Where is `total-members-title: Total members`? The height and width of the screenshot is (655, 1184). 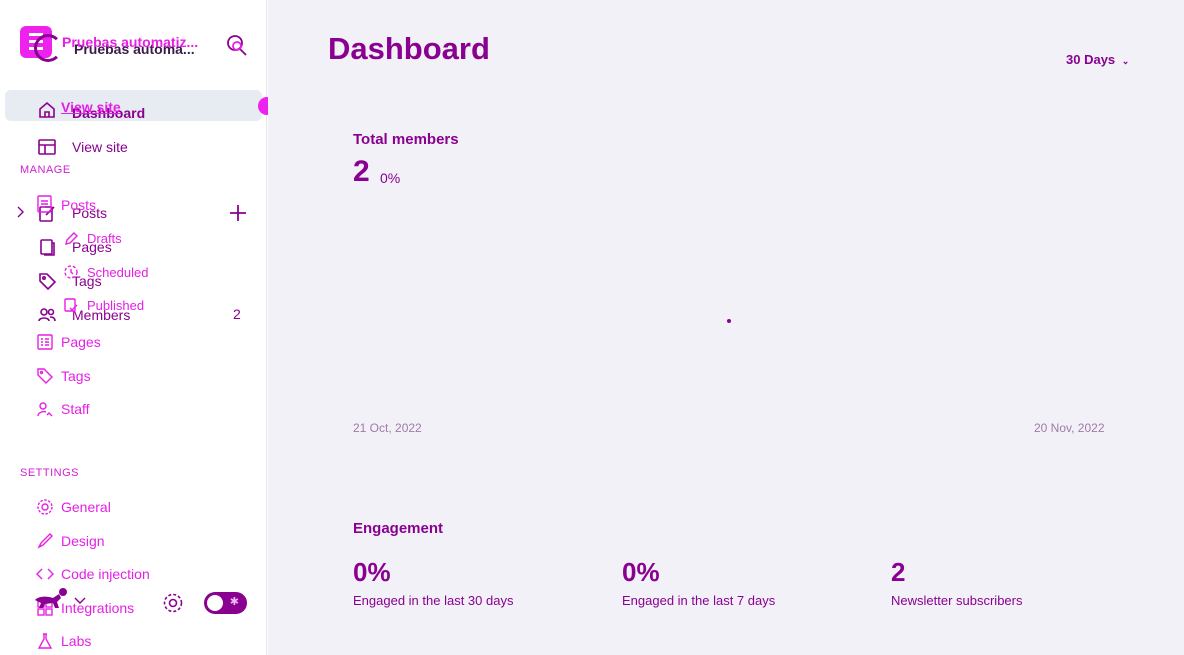
total-members-title: Total members is located at coordinates (406, 139).